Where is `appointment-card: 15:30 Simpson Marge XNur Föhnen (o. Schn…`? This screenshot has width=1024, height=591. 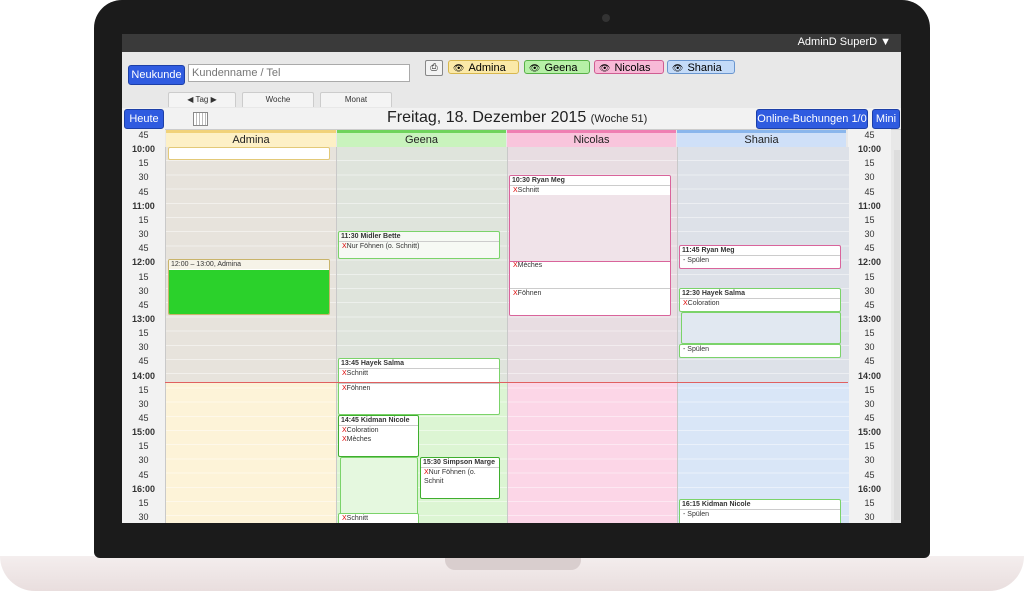
appointment-card: 15:30 Simpson Marge XNur Föhnen (o. Schn… is located at coordinates (460, 478).